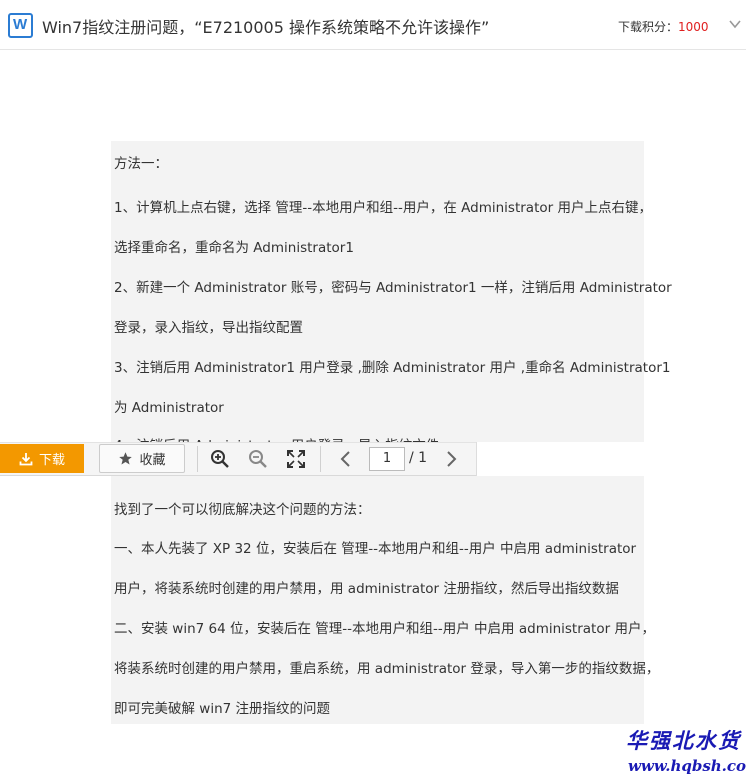  I want to click on chevron-right-icon, so click(451, 459).